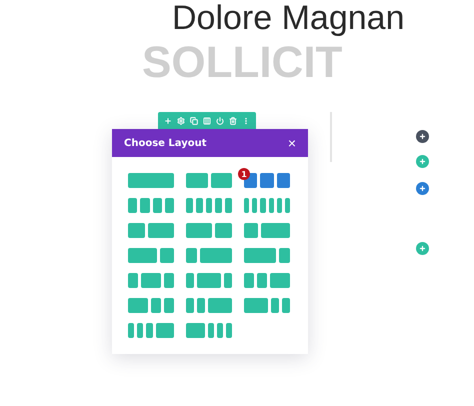 The image size is (474, 406). I want to click on close-button: ×, so click(292, 143).